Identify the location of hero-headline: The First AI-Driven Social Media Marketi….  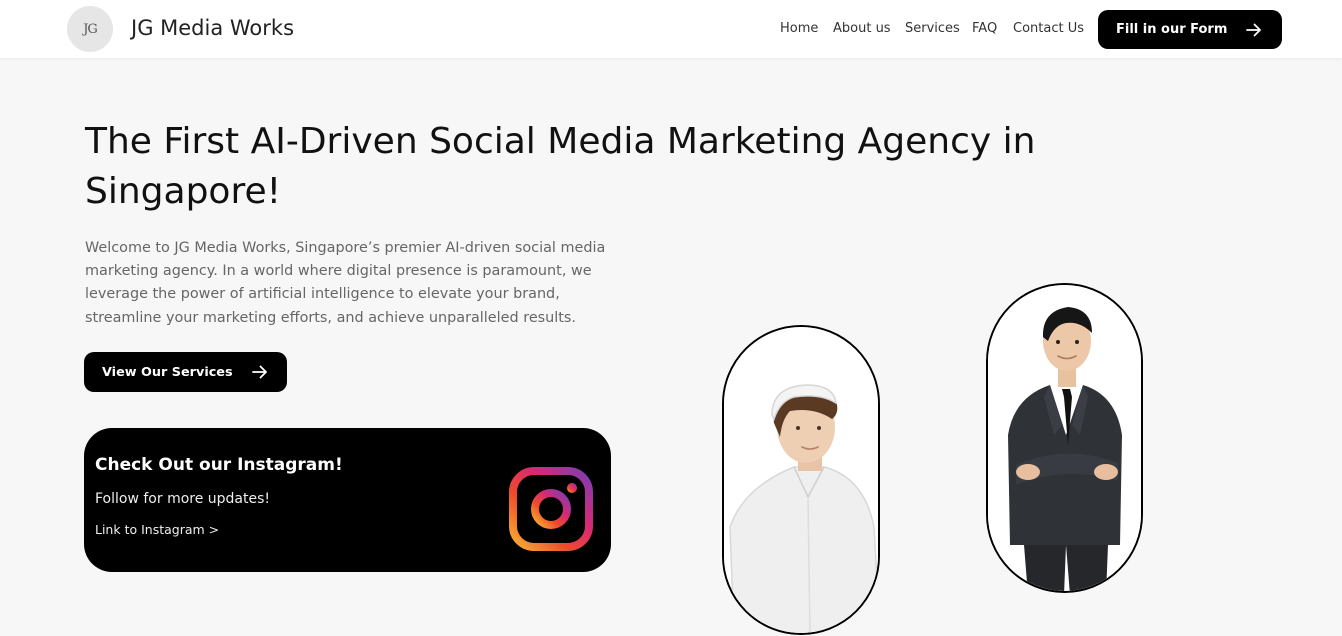
(610, 167).